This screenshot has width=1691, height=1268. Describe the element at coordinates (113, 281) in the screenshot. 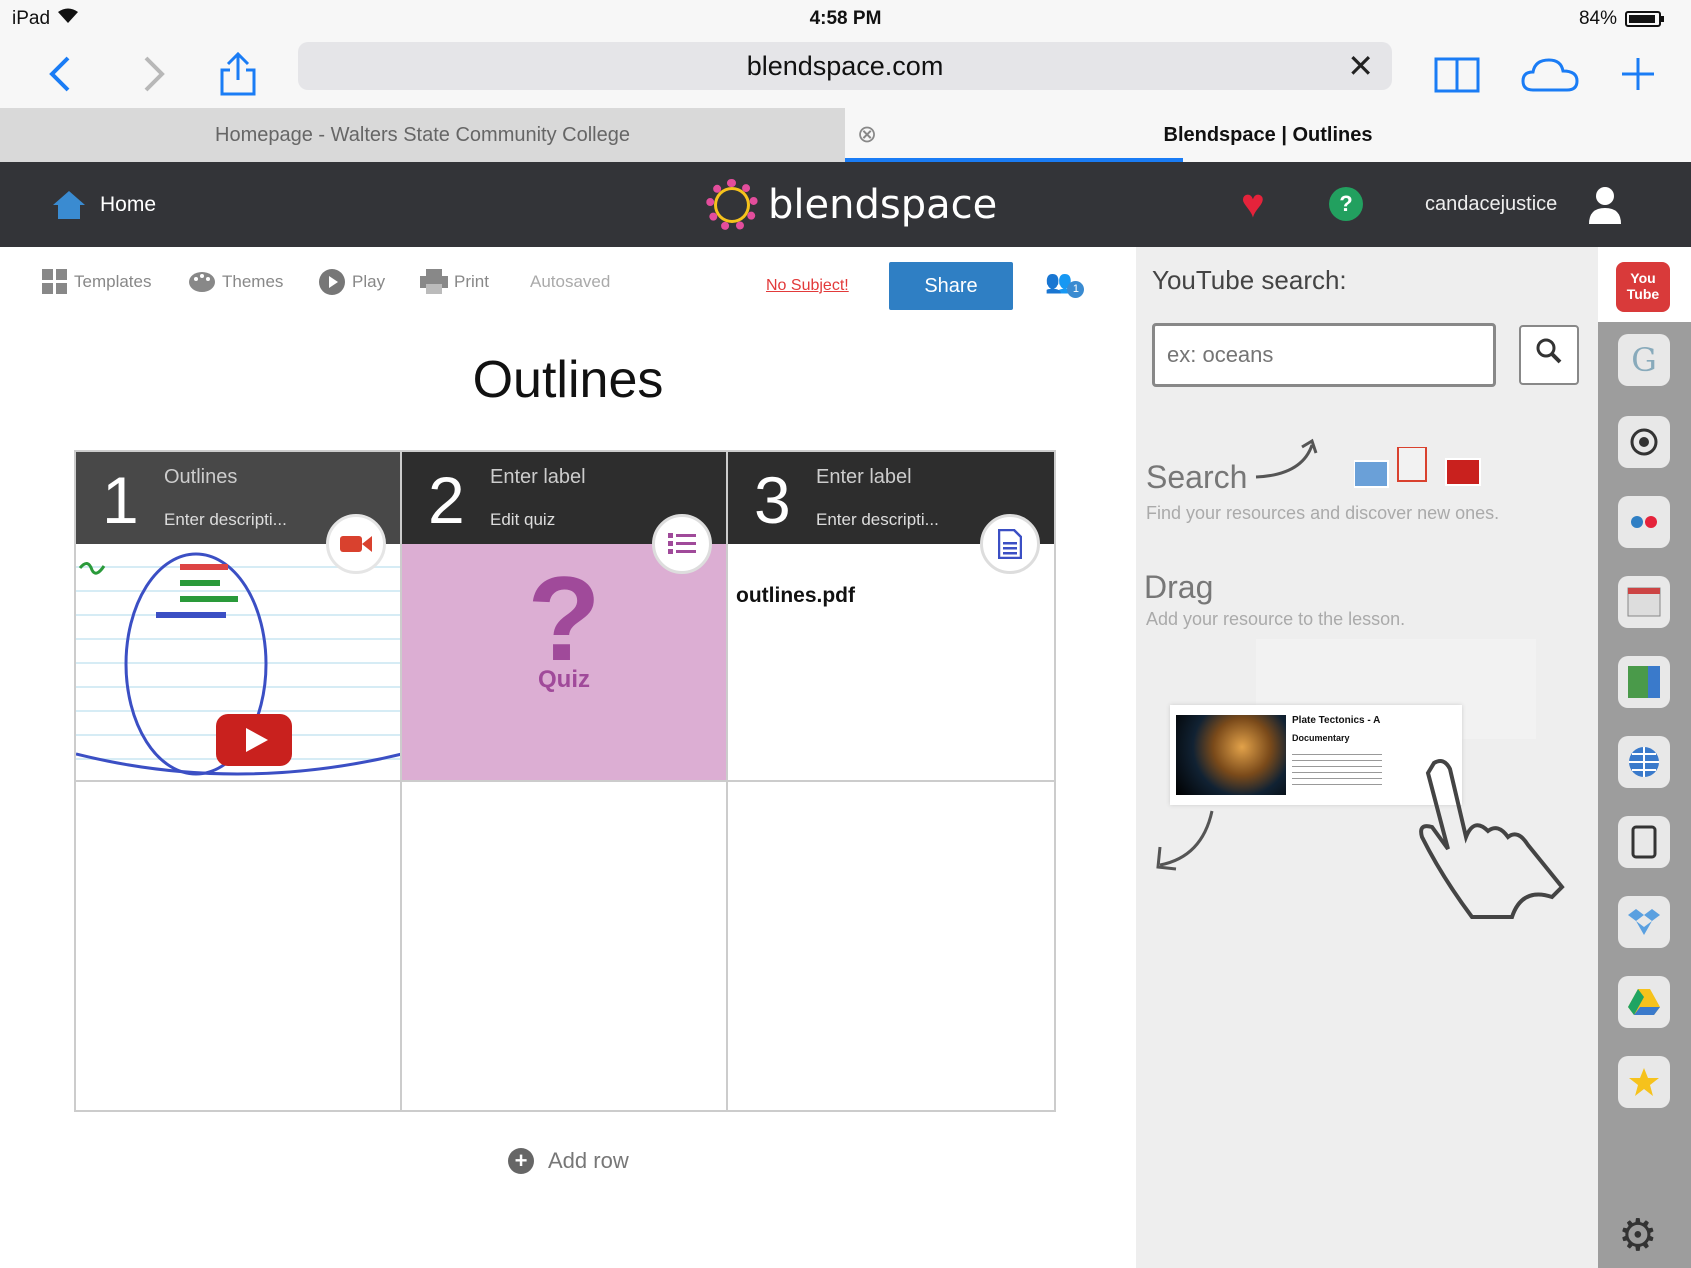

I see `templates-label: Templates` at that location.